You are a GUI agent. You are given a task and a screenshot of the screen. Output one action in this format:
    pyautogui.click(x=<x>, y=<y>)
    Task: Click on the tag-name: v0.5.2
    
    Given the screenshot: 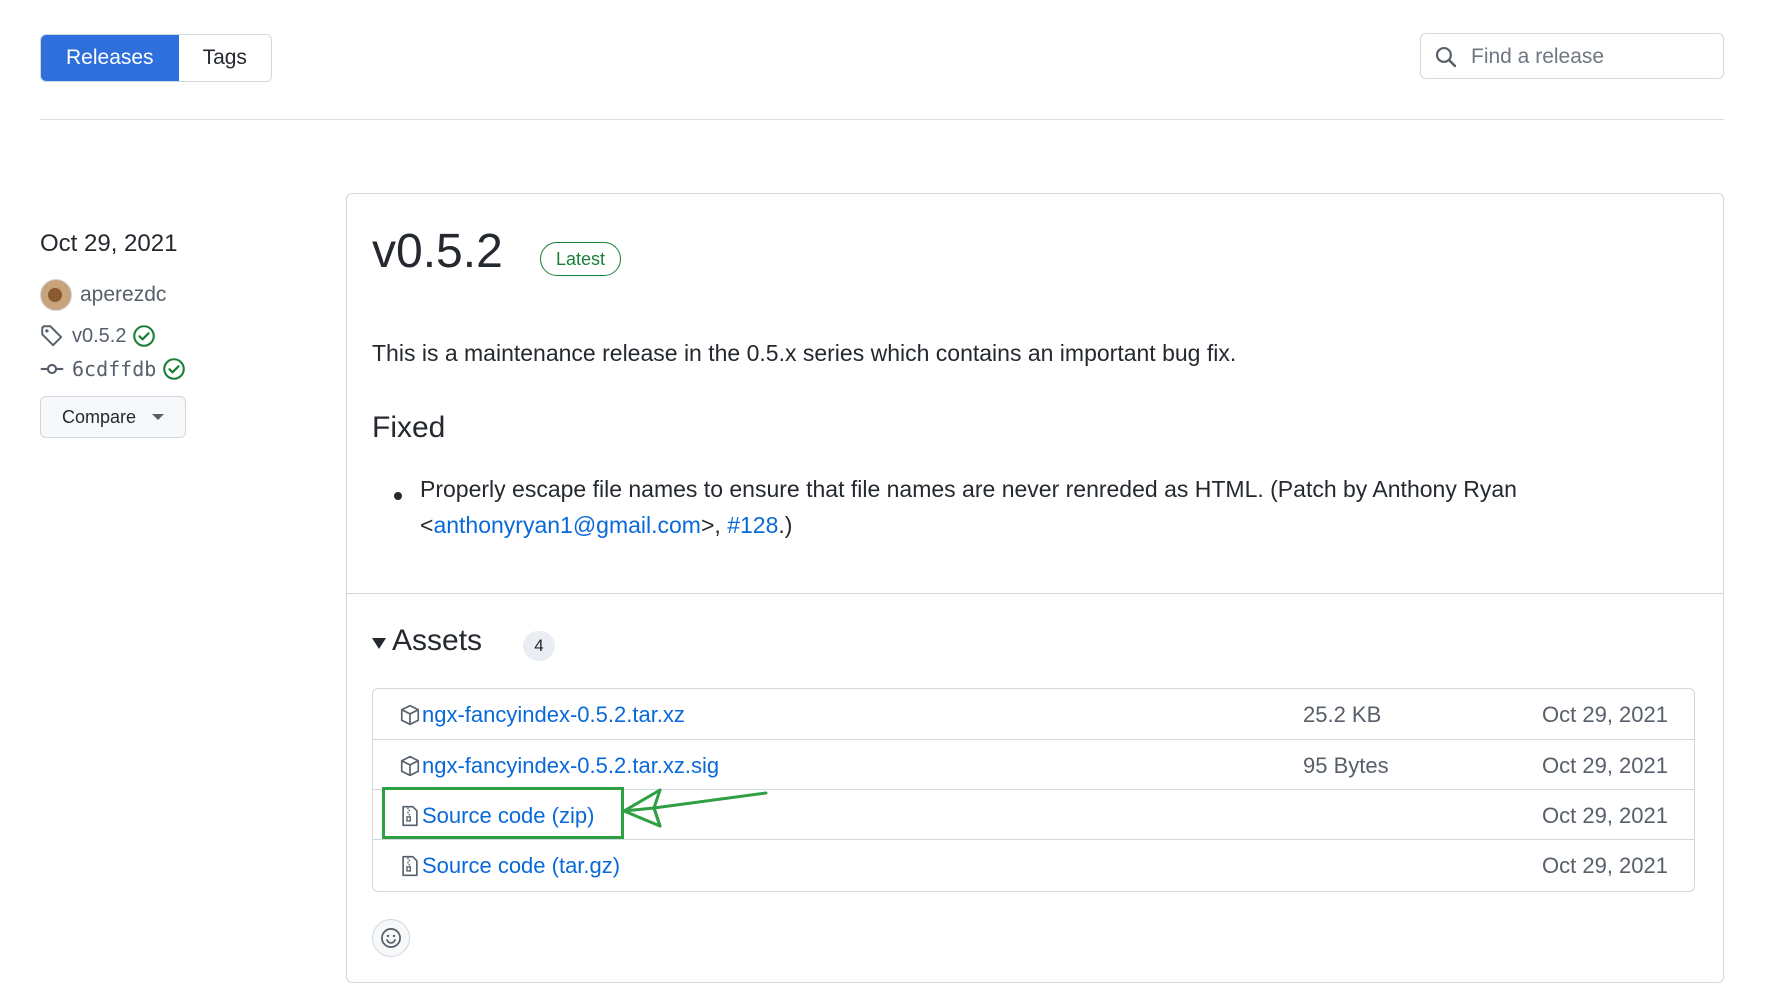 What is the action you would take?
    pyautogui.click(x=99, y=336)
    